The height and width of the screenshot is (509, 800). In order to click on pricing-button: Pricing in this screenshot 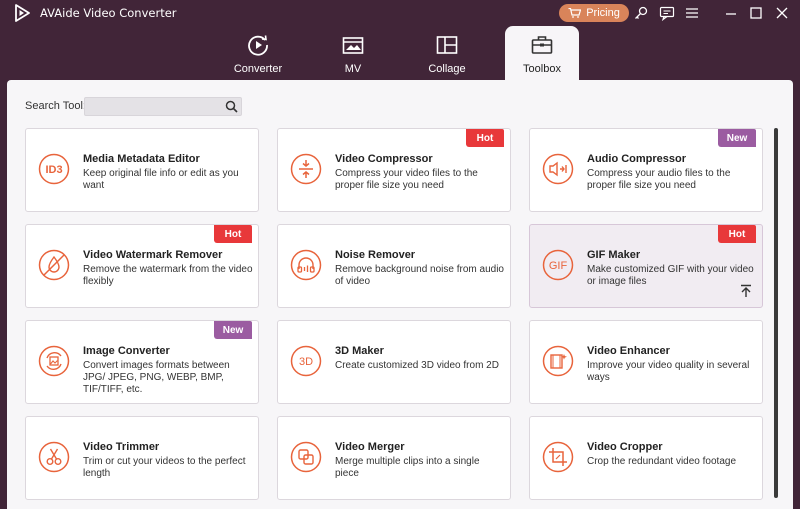, I will do `click(594, 13)`.